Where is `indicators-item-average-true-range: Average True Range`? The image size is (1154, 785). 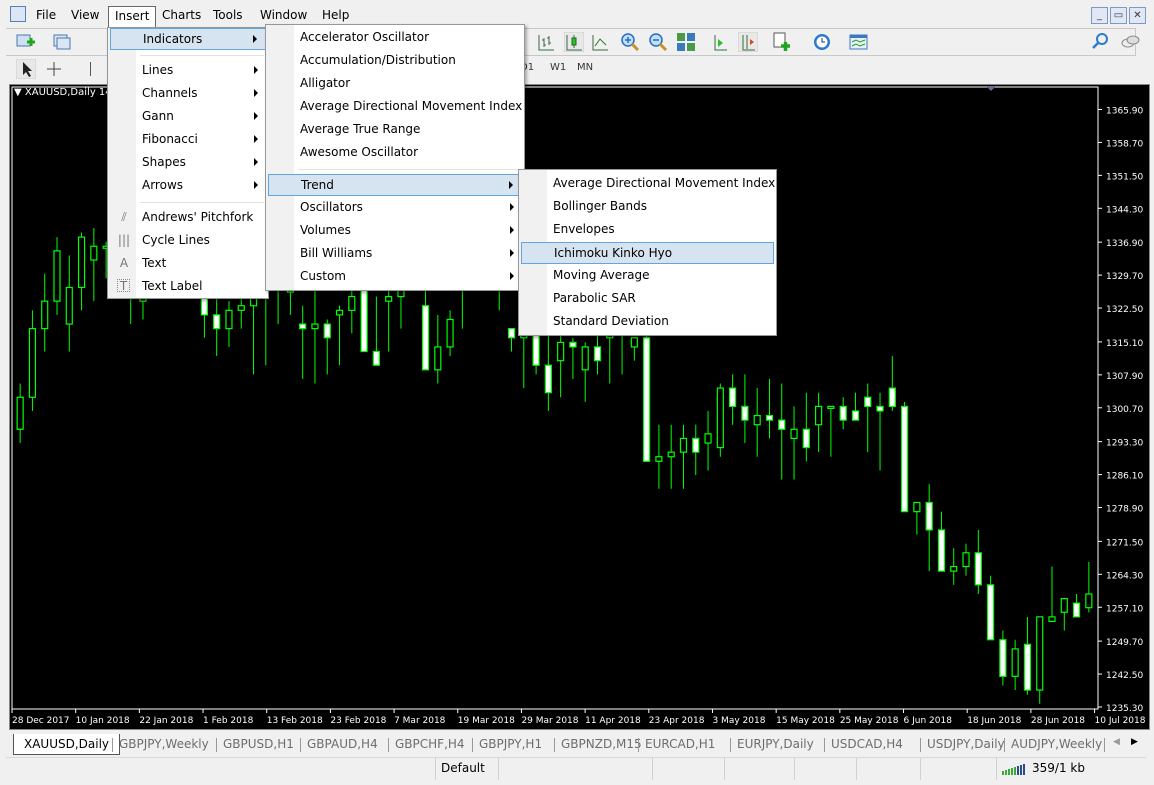
indicators-item-average-true-range: Average True Range is located at coordinates (395, 130).